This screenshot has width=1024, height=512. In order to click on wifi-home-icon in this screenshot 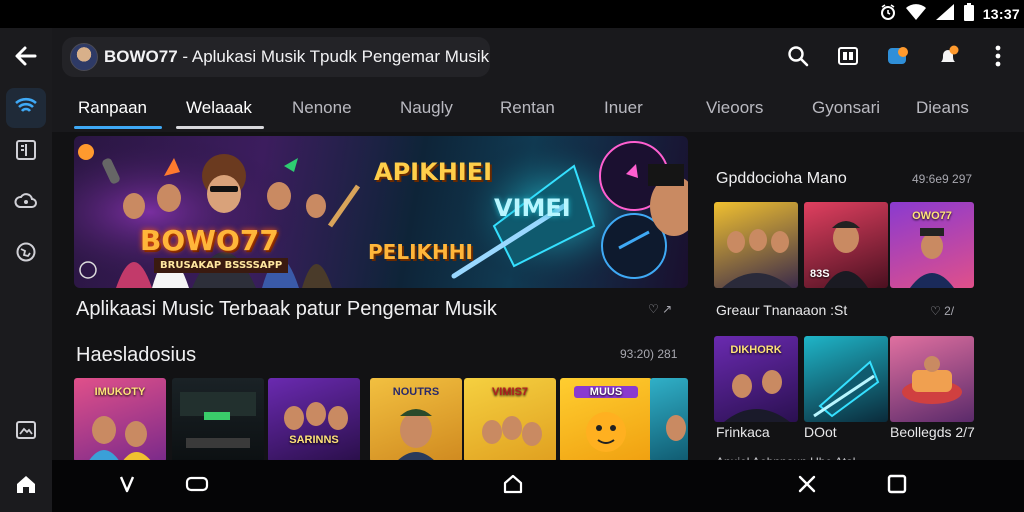, I will do `click(26, 108)`.